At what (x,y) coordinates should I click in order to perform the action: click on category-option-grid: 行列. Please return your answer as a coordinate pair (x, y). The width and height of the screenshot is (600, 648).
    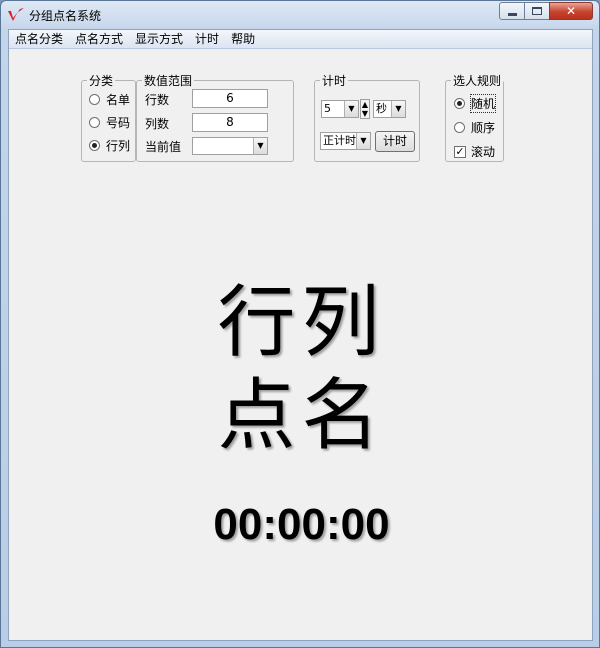
    Looking at the image, I should click on (109, 145).